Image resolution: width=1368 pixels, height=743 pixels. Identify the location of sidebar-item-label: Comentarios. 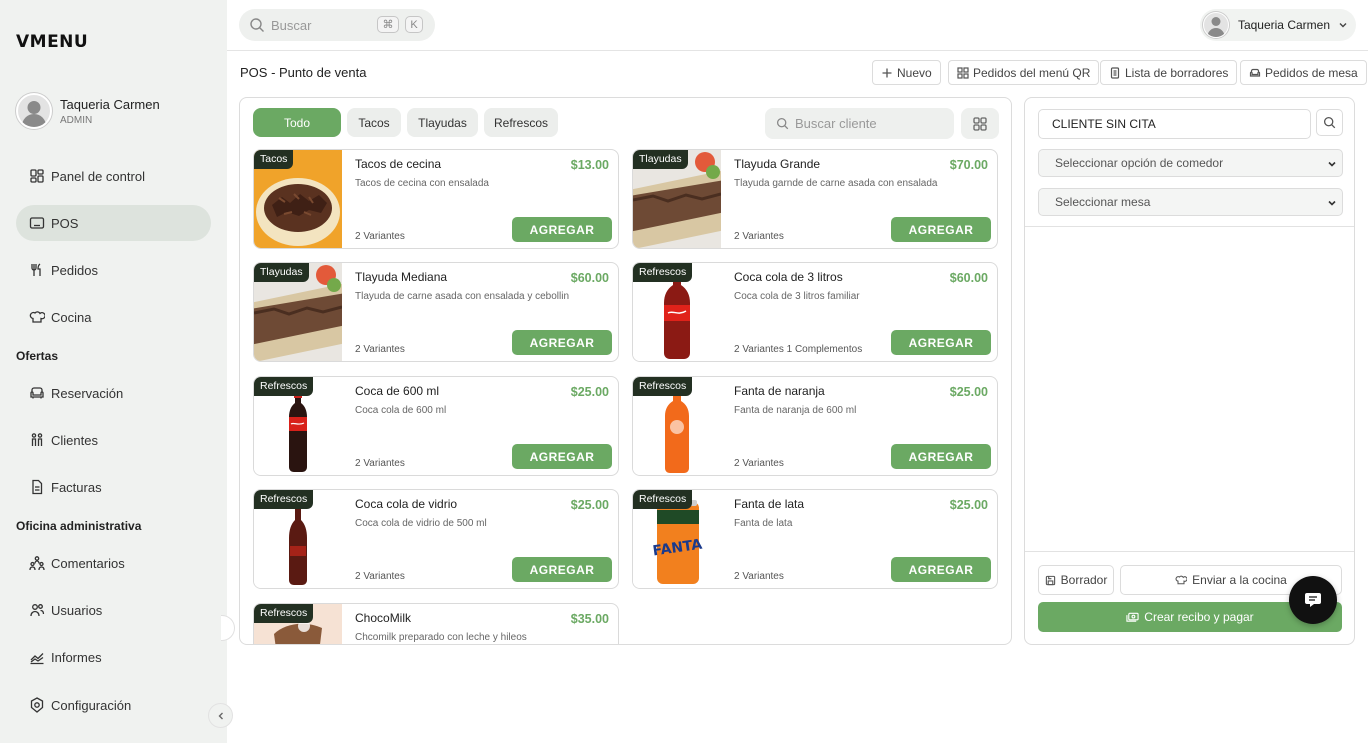
(88, 563).